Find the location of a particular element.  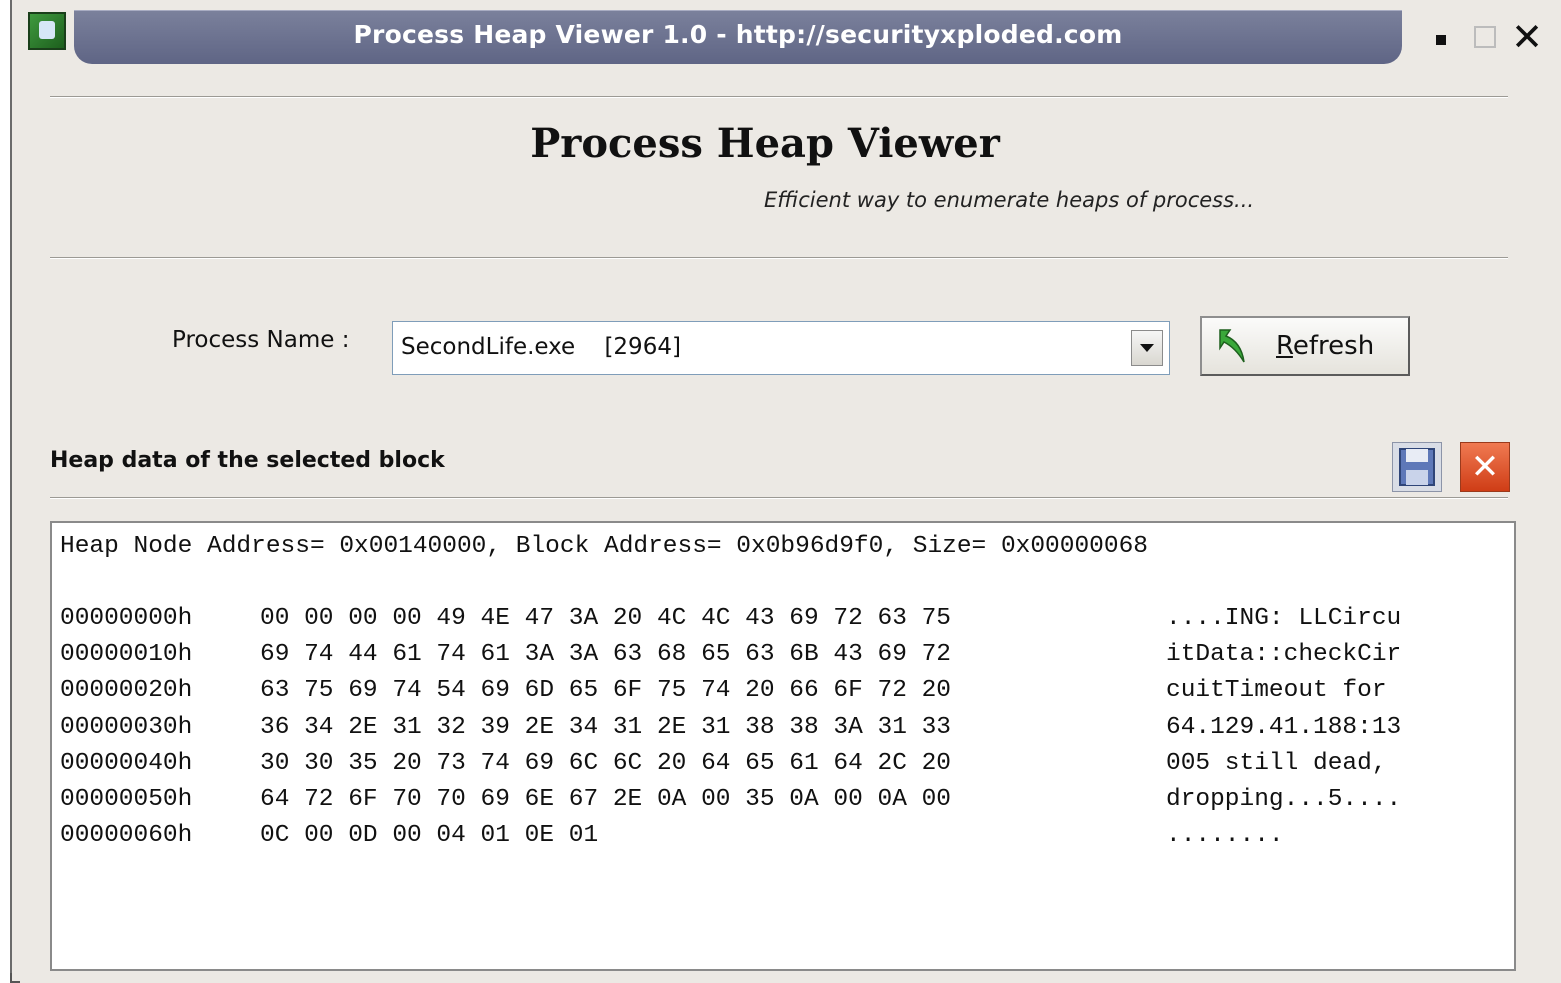

close-button: ✕ is located at coordinates (1527, 37).